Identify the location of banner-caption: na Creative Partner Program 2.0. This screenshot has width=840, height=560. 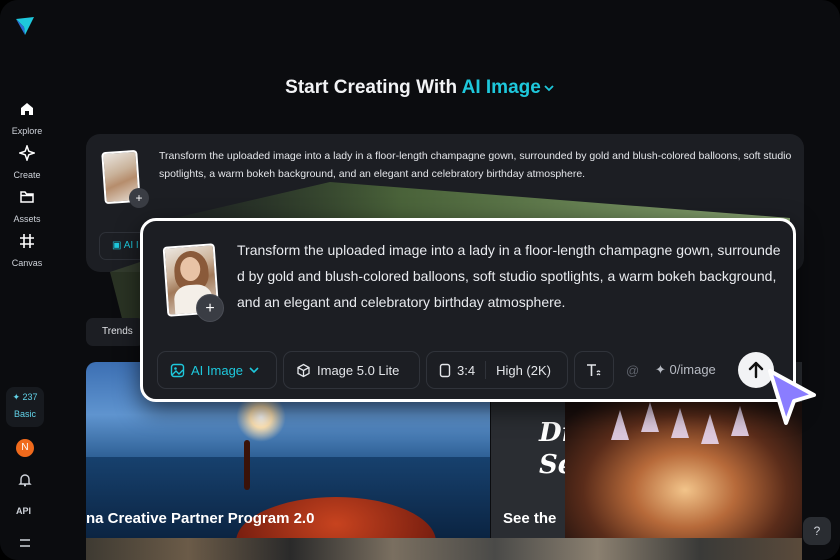
(200, 518).